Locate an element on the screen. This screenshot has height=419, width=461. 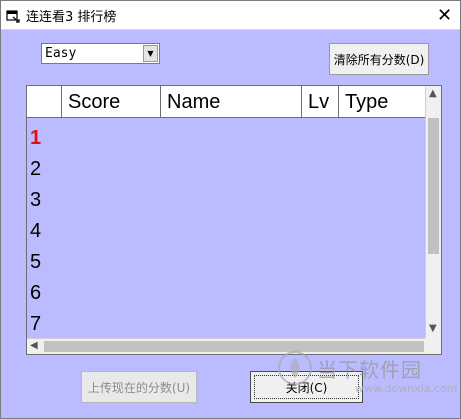
scroll-left-icon: ◀ is located at coordinates (34, 346).